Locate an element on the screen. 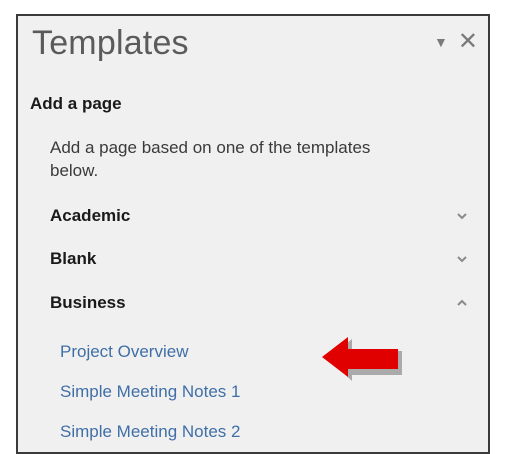 The height and width of the screenshot is (454, 507). section-heading: Add a page is located at coordinates (76, 103).